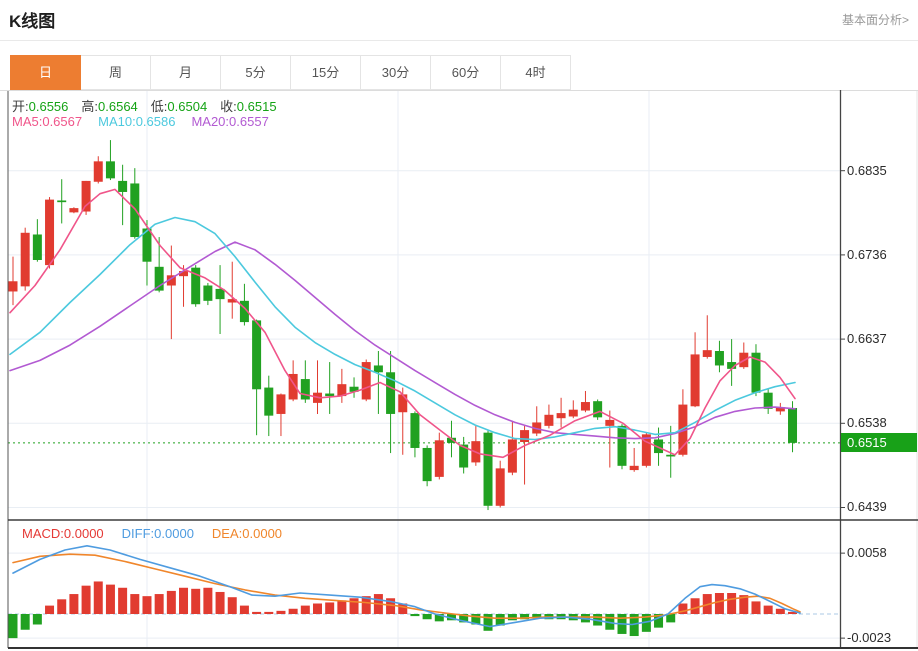 This screenshot has width=918, height=651. Describe the element at coordinates (256, 106) in the screenshot. I see `row-ohlc-value: 0.6515` at that location.